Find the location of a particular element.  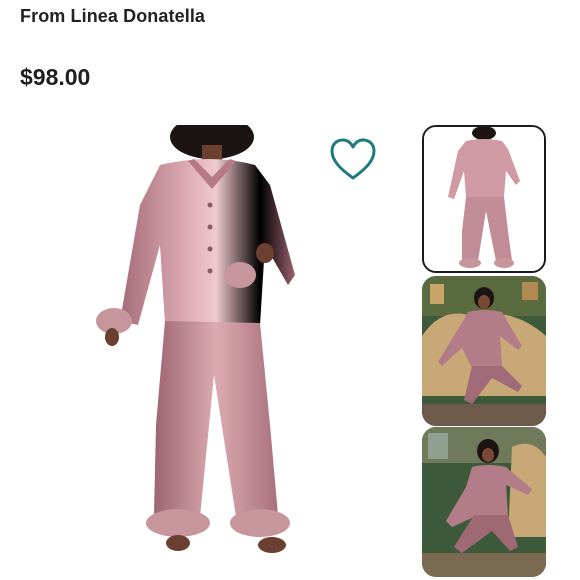

heart-outline-icon is located at coordinates (353, 160).